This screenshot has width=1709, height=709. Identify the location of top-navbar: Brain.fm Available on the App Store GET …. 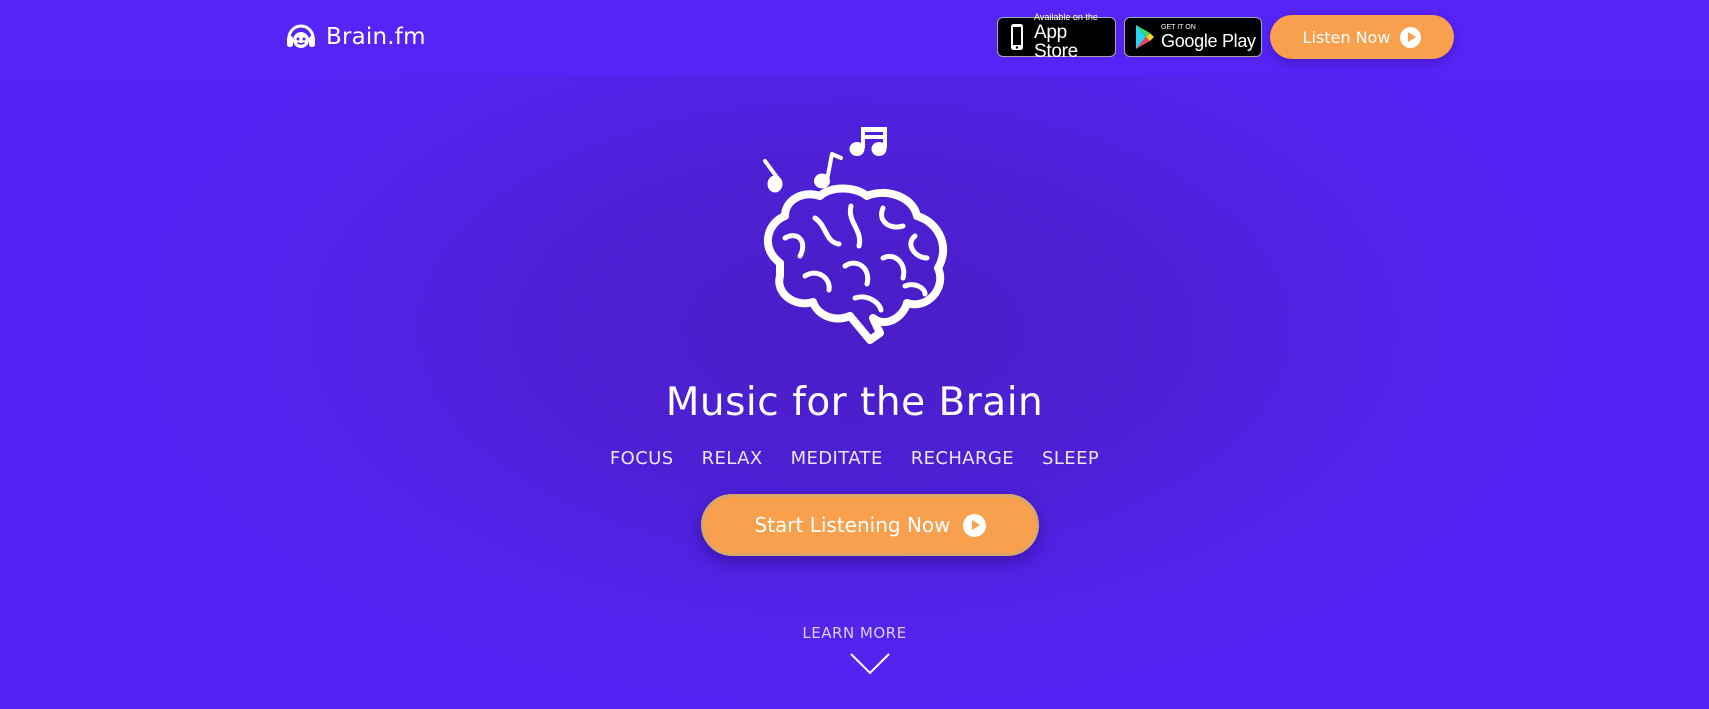
(854, 37).